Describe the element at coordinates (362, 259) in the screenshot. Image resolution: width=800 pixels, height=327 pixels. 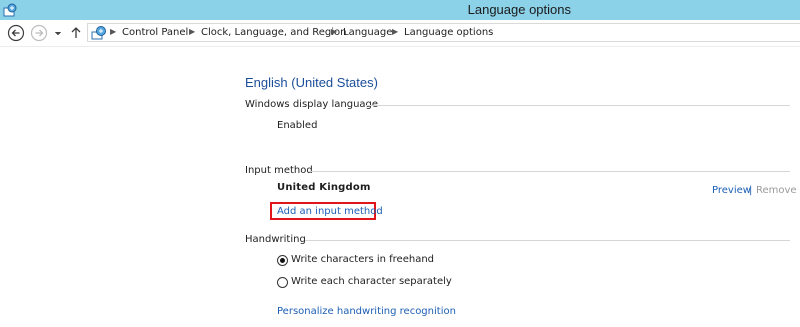
I see `freehand-radio-label: Write characters in freehand` at that location.